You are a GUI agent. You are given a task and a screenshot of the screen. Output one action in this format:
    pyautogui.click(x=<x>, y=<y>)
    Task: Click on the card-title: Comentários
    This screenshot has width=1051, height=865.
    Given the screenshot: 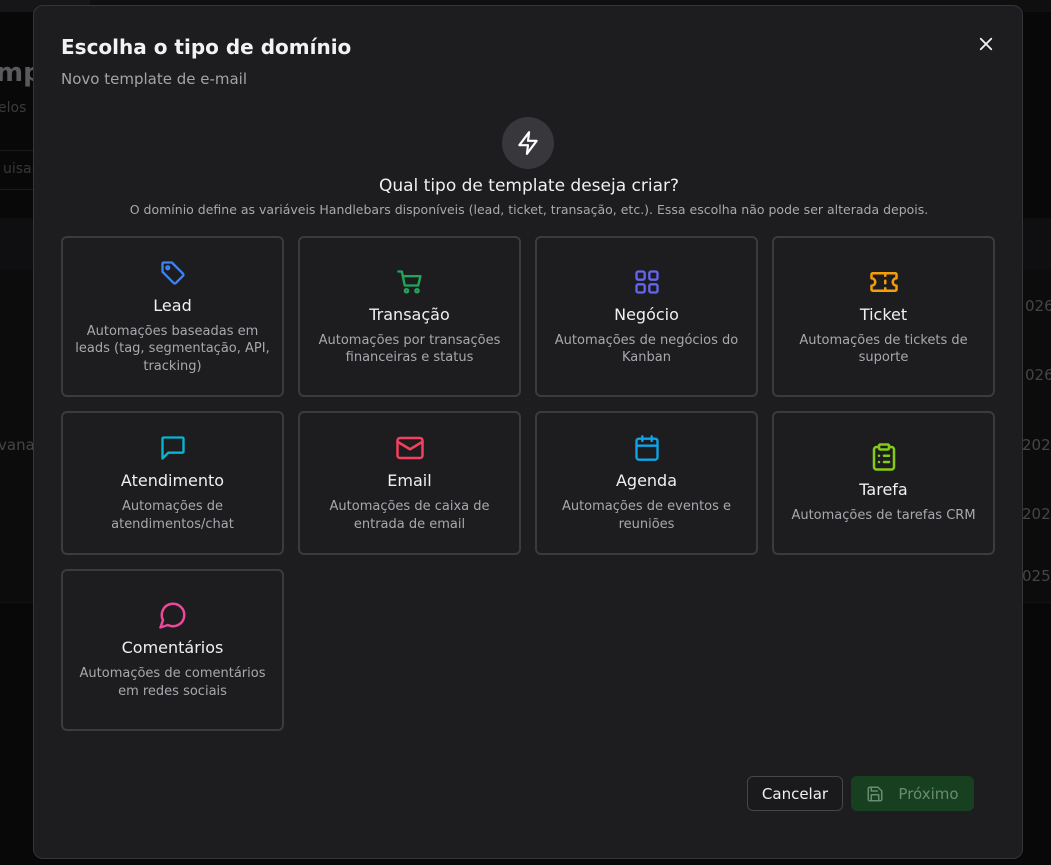 What is the action you would take?
    pyautogui.click(x=172, y=647)
    